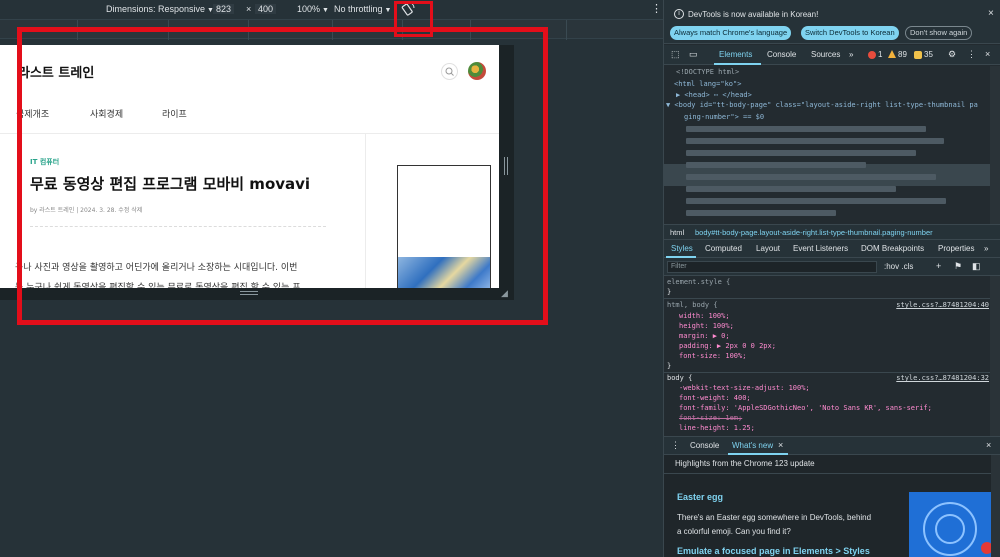 The width and height of the screenshot is (1000, 557). I want to click on style-property: -webkit-text-size-adjust: 100%;, so click(744, 388).